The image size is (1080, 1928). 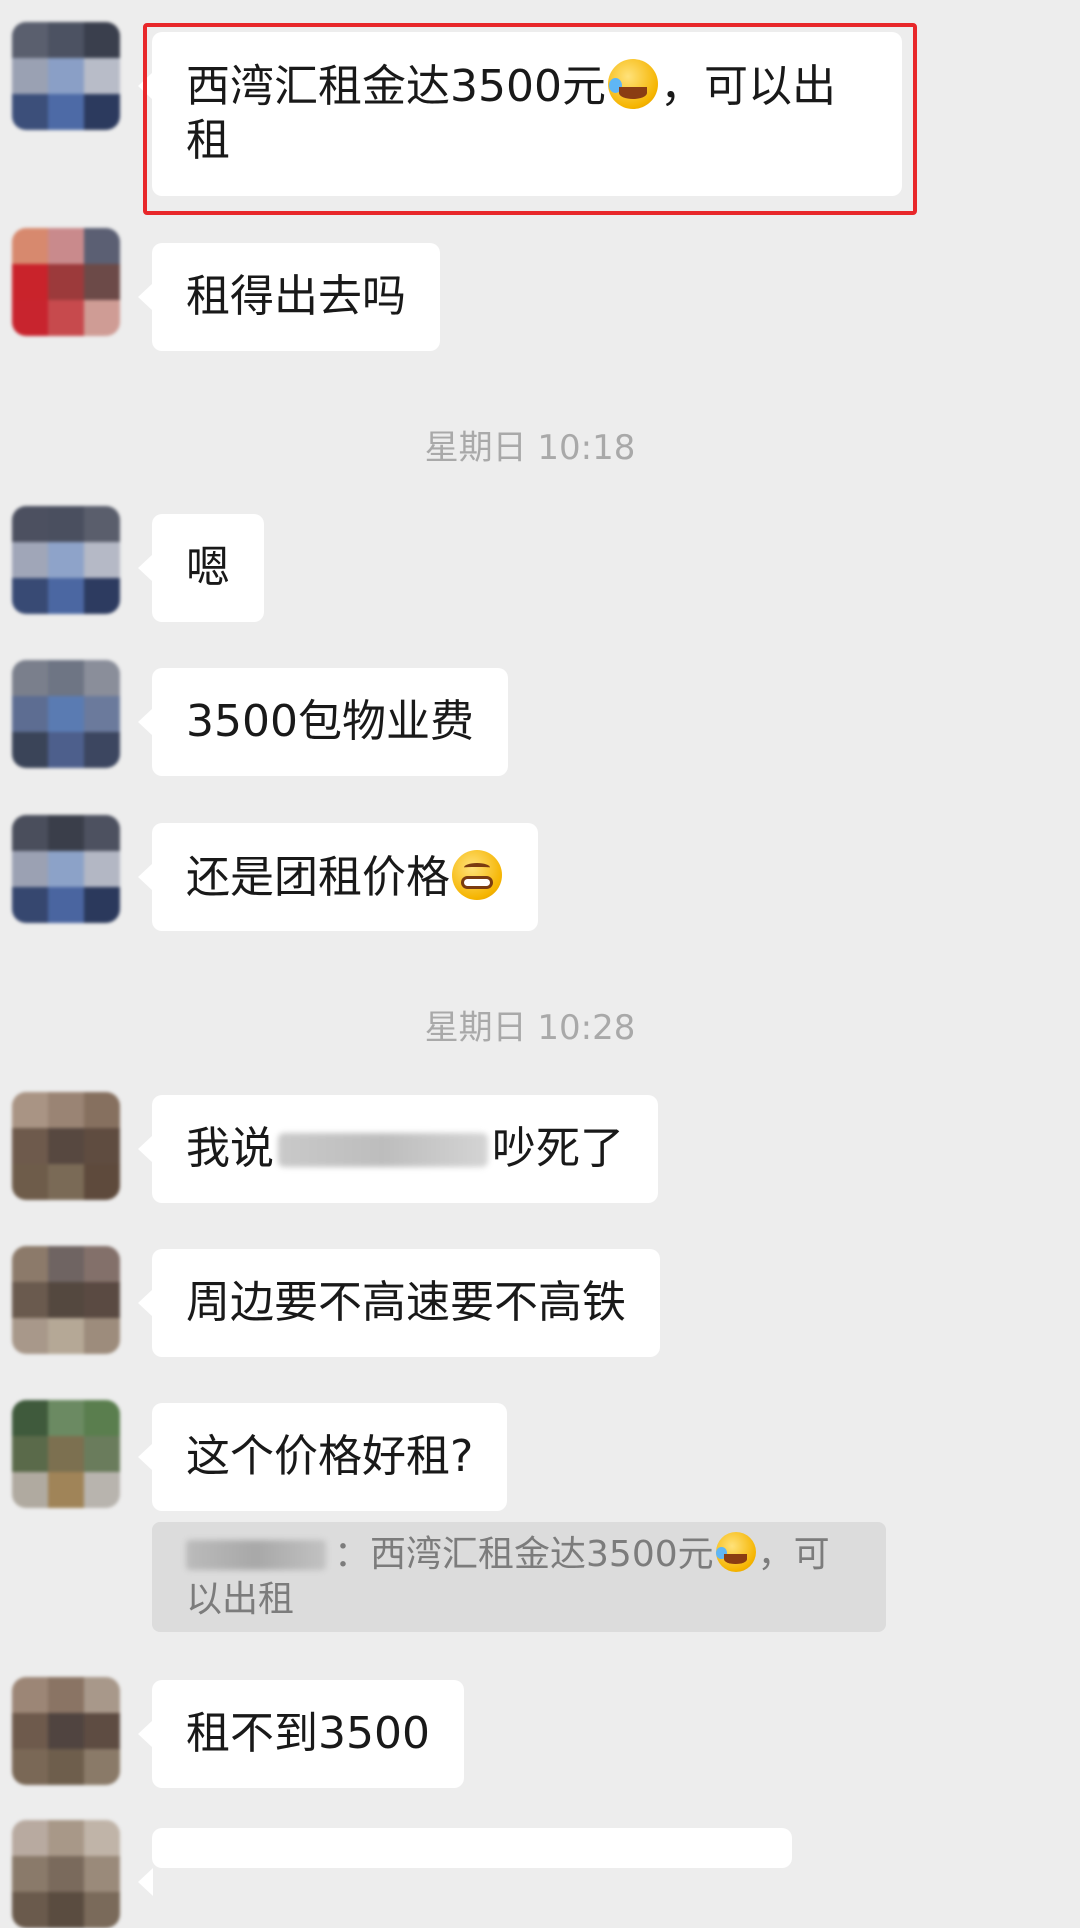 I want to click on timestamp: 星期日 10:18, so click(x=530, y=448).